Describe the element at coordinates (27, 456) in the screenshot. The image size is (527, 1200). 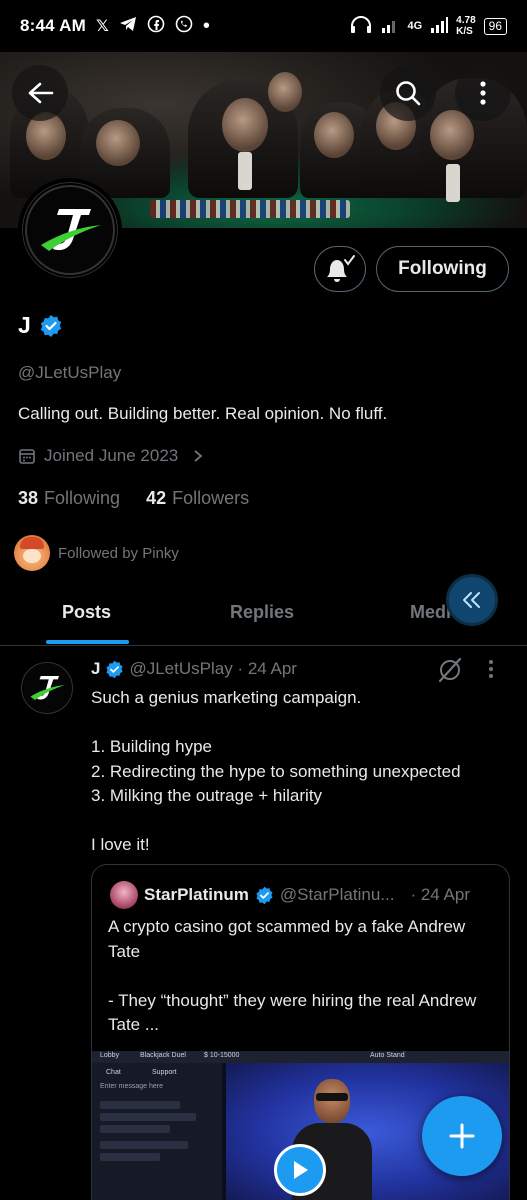
I see `calendar-icon` at that location.